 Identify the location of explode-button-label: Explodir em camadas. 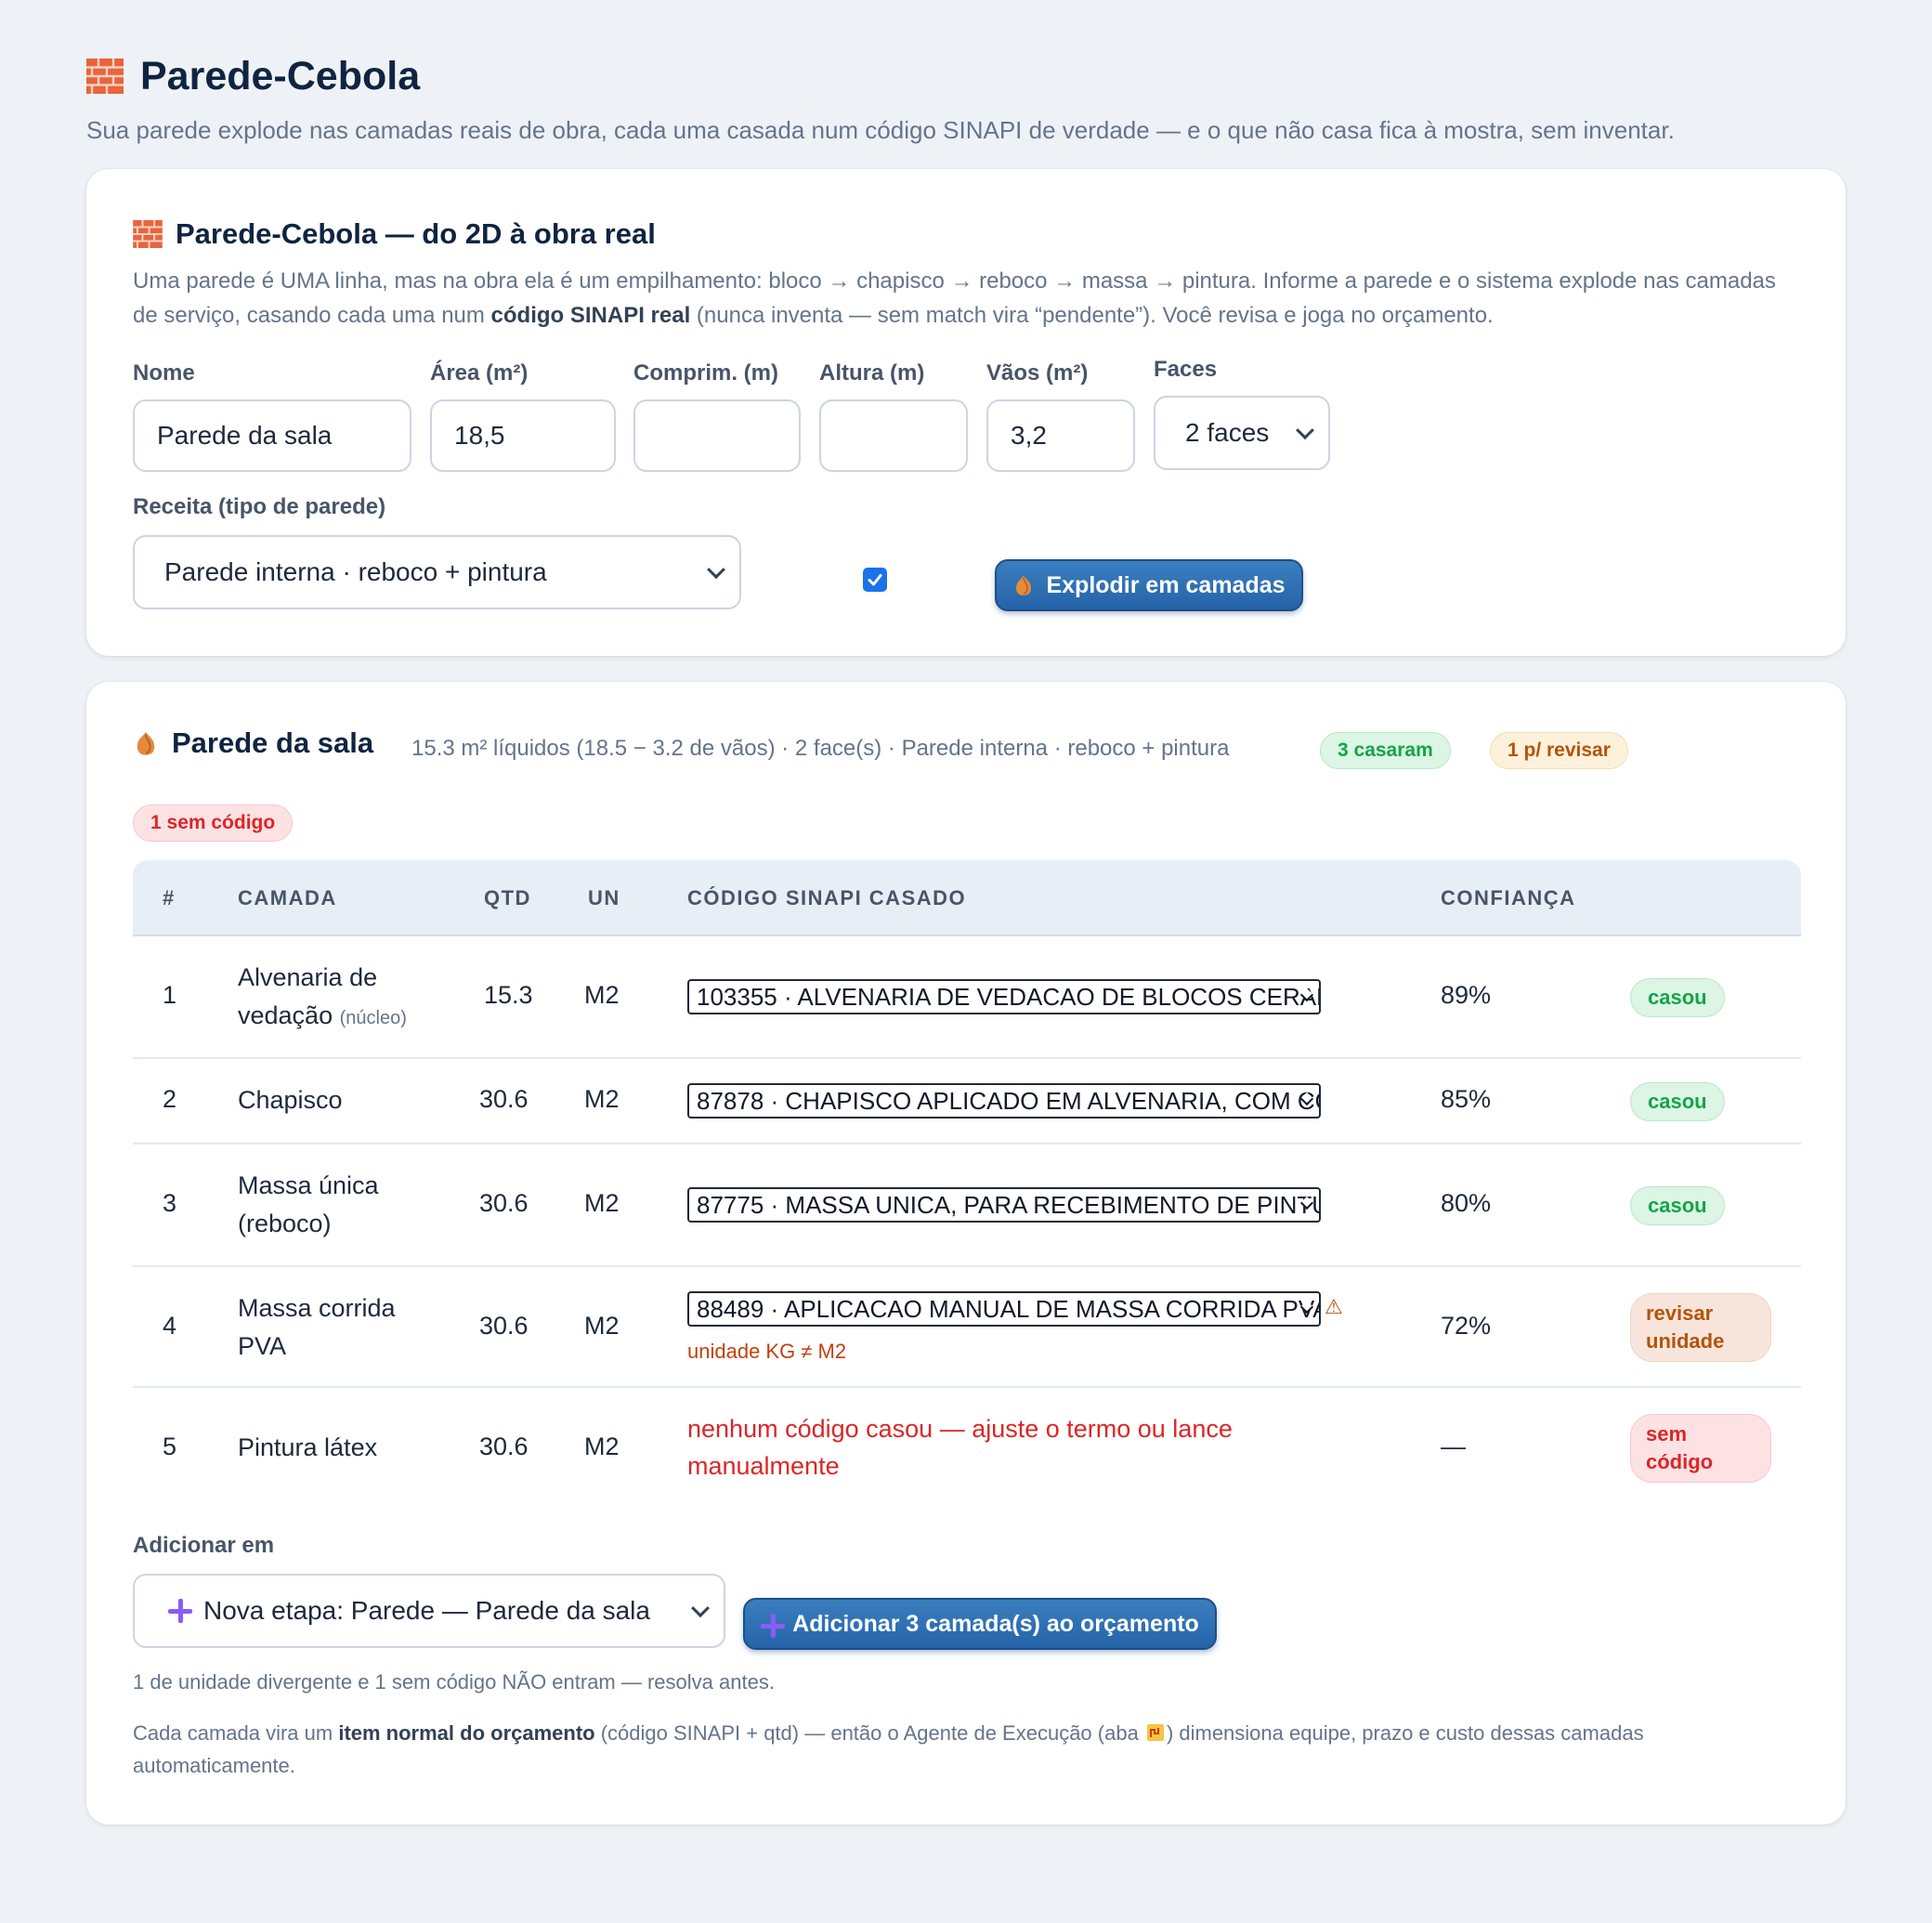
(1166, 585).